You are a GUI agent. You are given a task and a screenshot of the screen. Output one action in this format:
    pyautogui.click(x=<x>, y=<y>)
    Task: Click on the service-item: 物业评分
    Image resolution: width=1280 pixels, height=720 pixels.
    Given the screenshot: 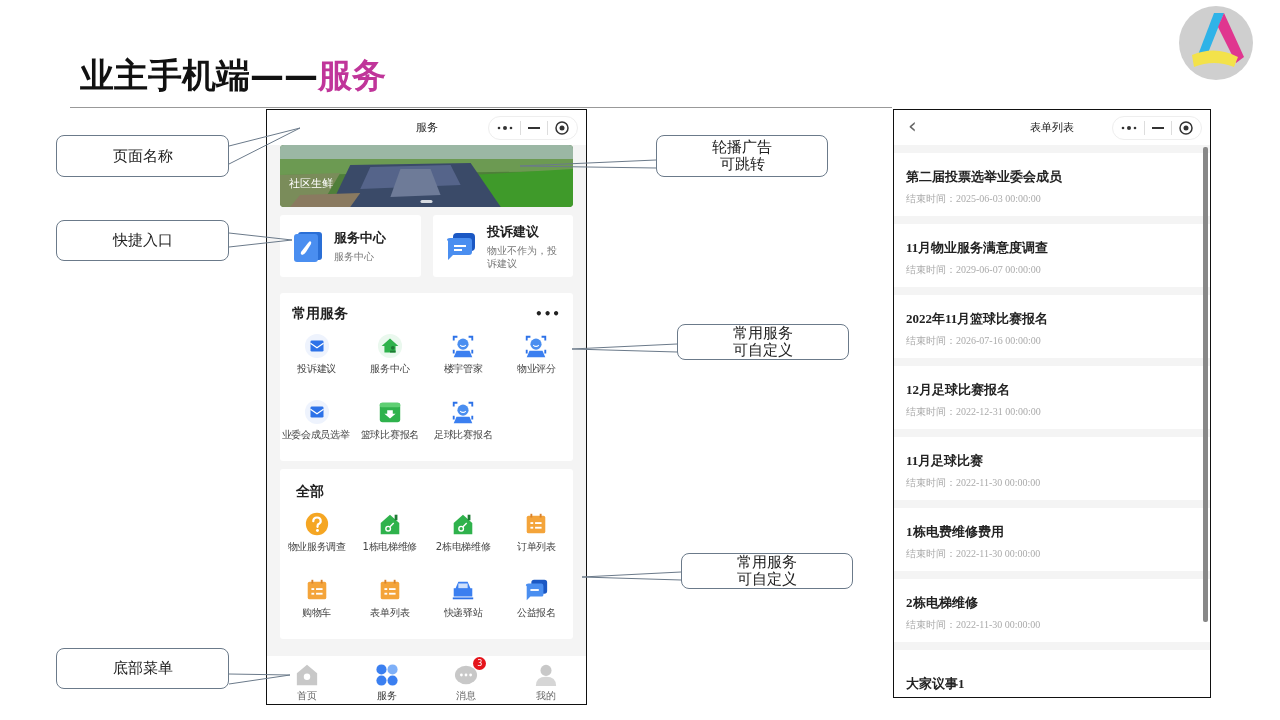 What is the action you would take?
    pyautogui.click(x=536, y=361)
    